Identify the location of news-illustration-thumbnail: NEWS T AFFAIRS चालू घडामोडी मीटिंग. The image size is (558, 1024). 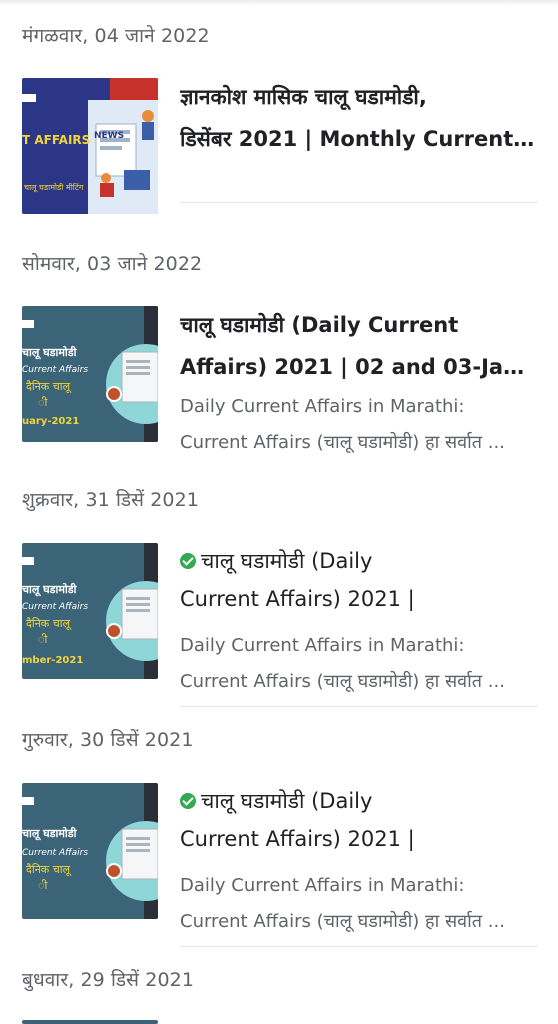
(90, 146).